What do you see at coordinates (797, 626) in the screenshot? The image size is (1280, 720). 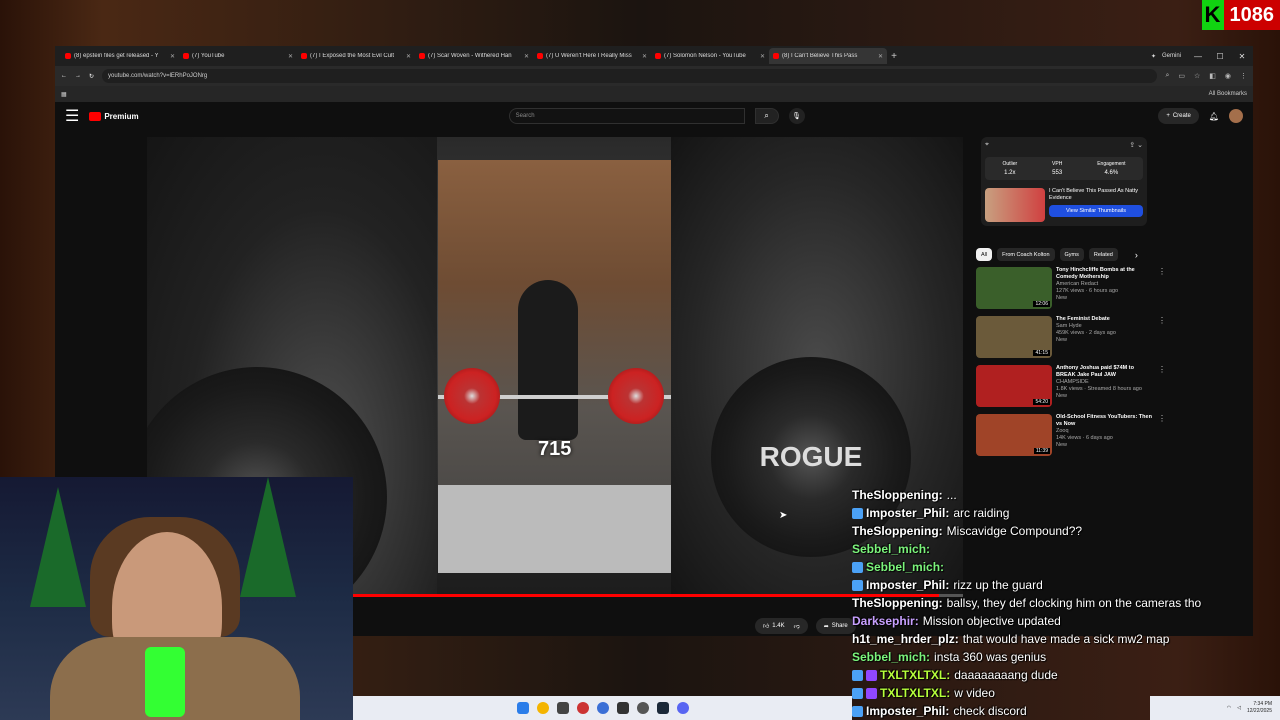 I see `thumbs-down-icon: 👎︎` at bounding box center [797, 626].